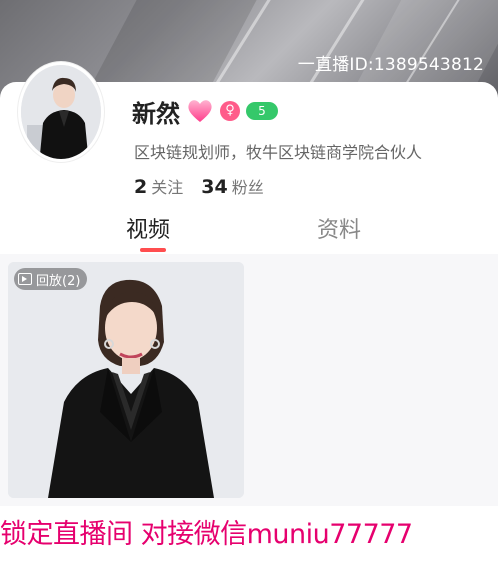  What do you see at coordinates (390, 65) in the screenshot?
I see `live-id: 一直播ID:1389543812` at bounding box center [390, 65].